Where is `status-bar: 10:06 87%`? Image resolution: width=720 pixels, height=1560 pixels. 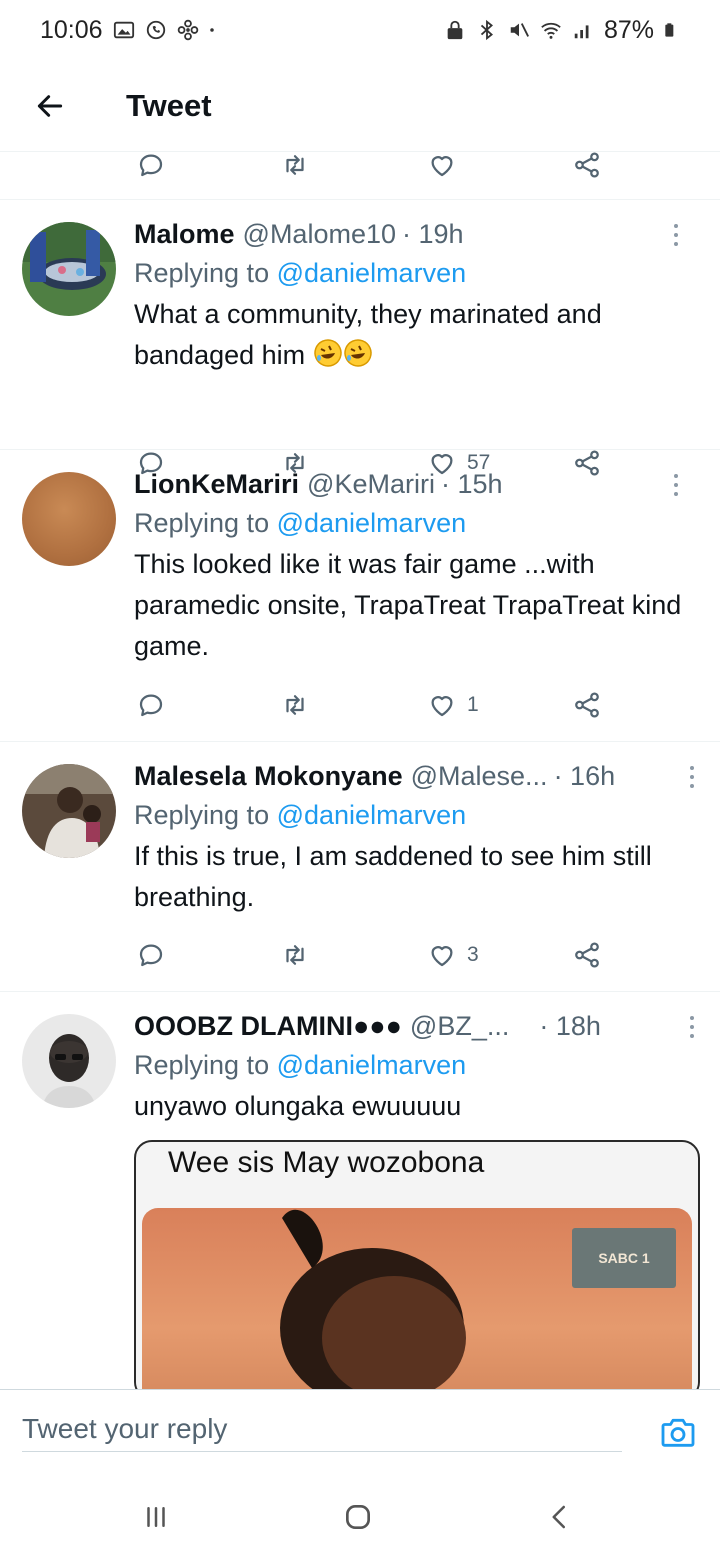
status-bar: 10:06 87% is located at coordinates (360, 30).